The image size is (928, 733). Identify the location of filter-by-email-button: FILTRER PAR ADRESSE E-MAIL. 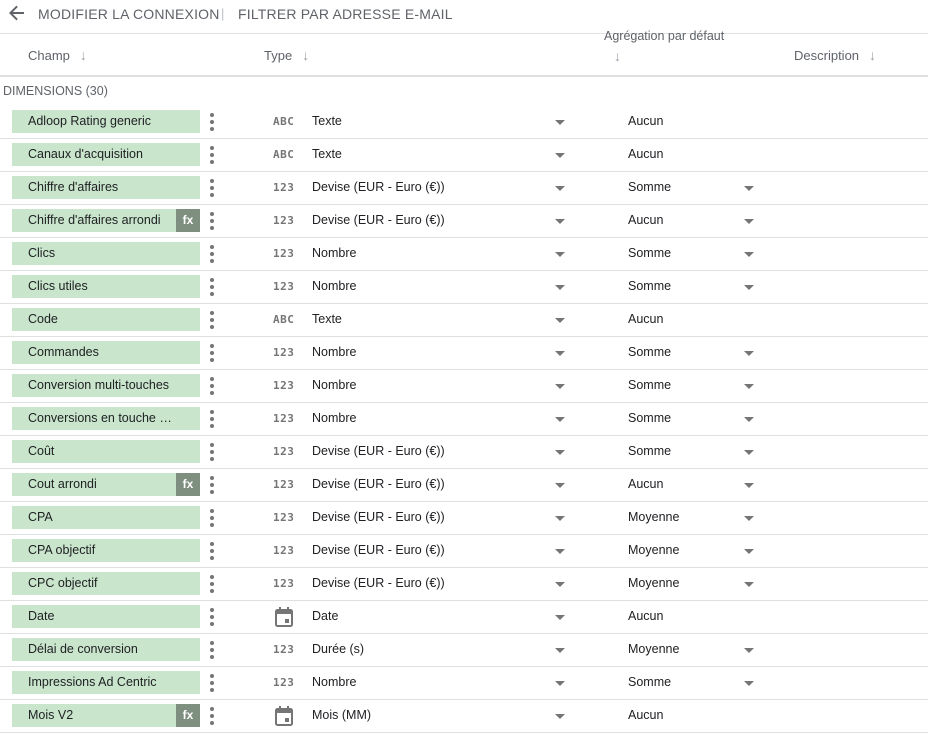
(345, 14).